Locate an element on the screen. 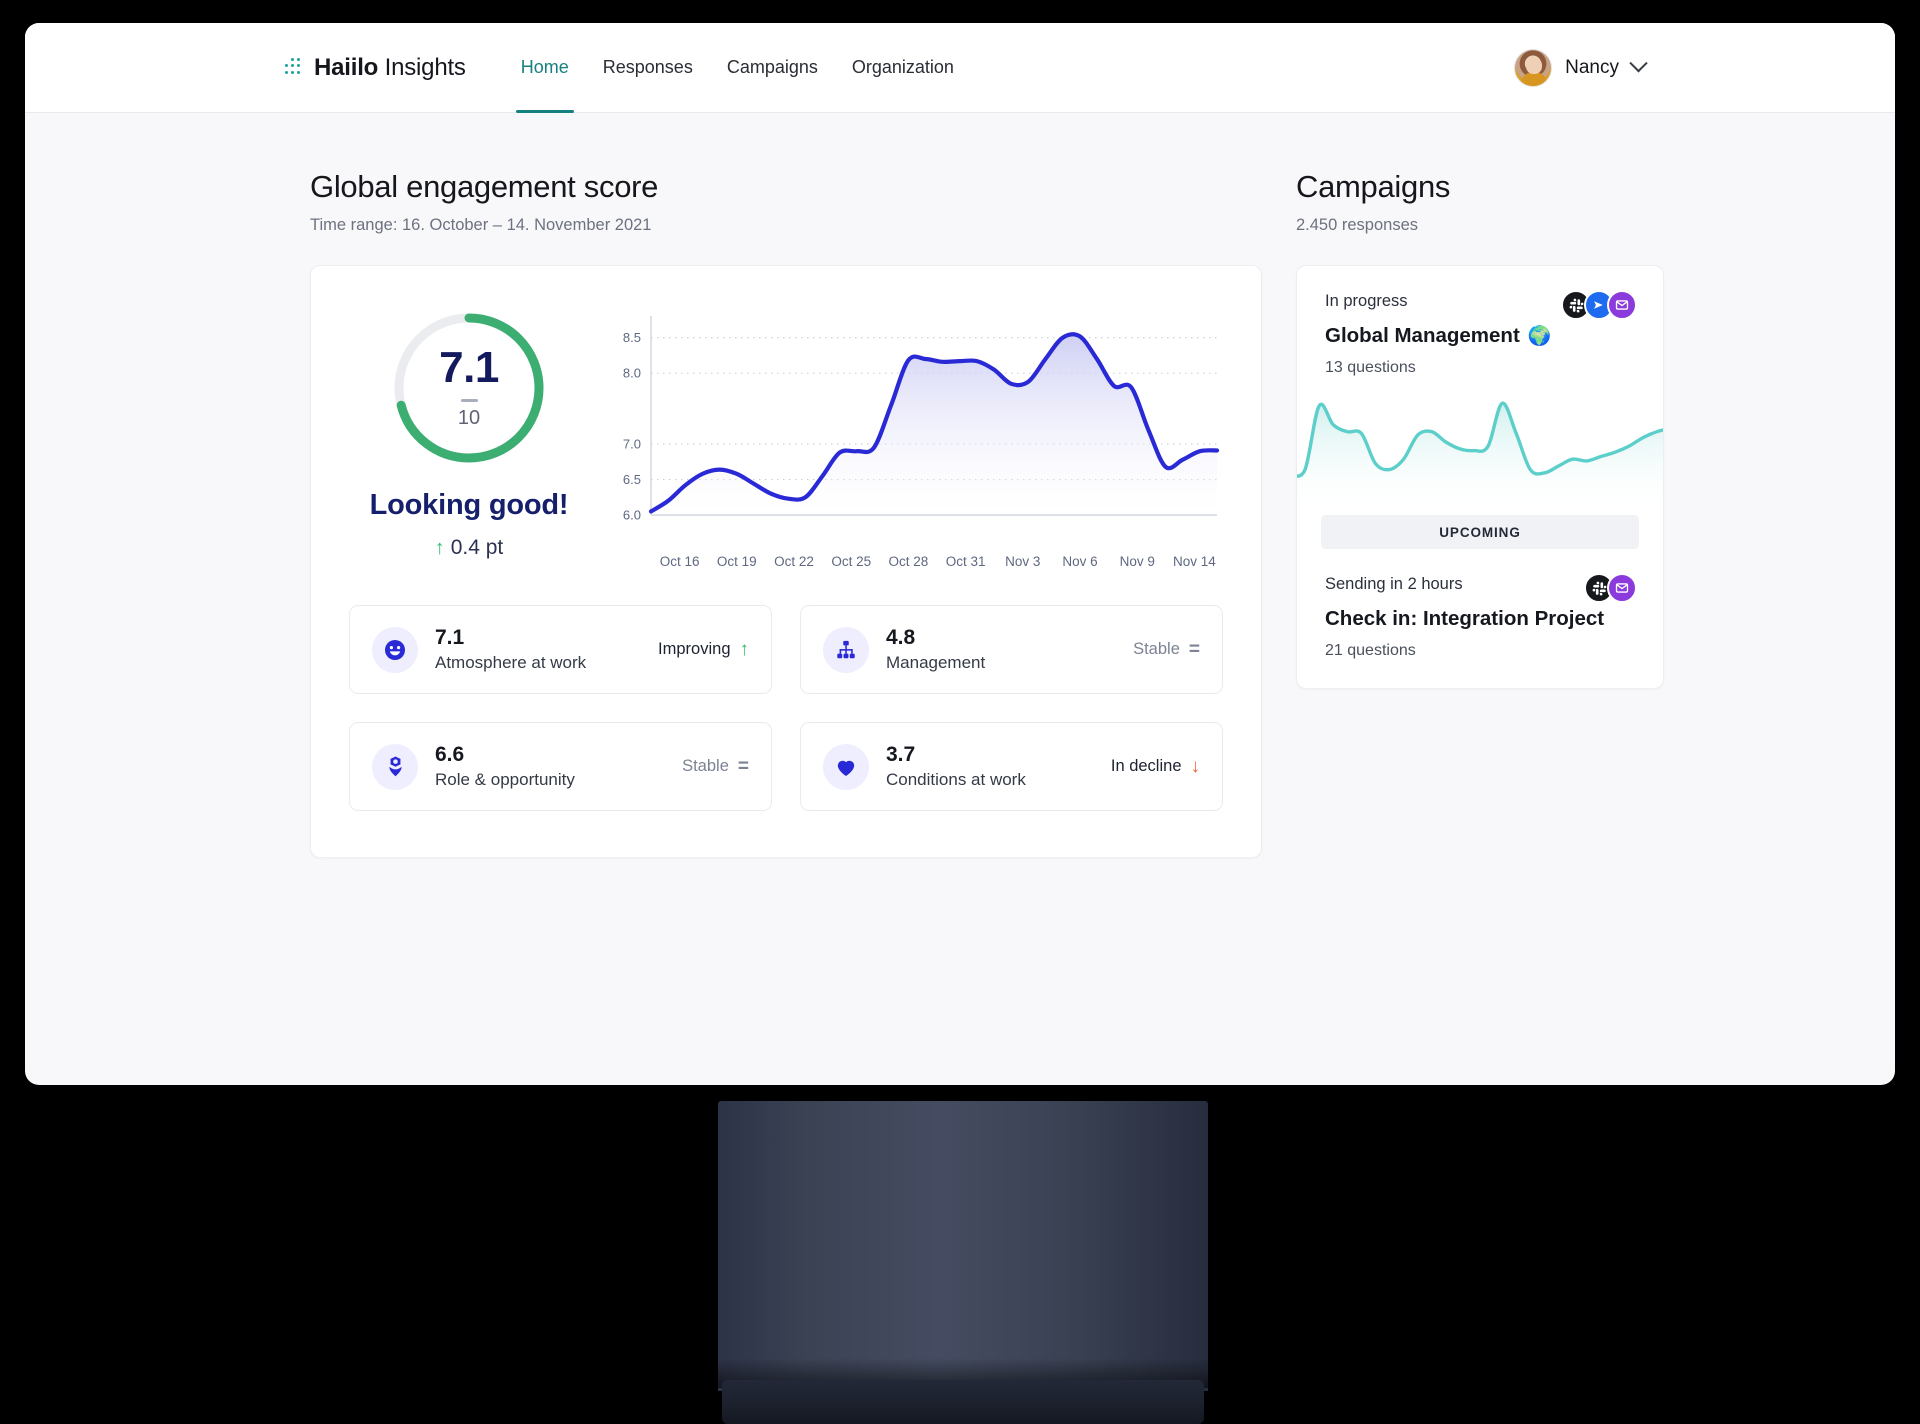 The height and width of the screenshot is (1424, 1920). metric-trend: In decline ↓ is located at coordinates (1155, 767).